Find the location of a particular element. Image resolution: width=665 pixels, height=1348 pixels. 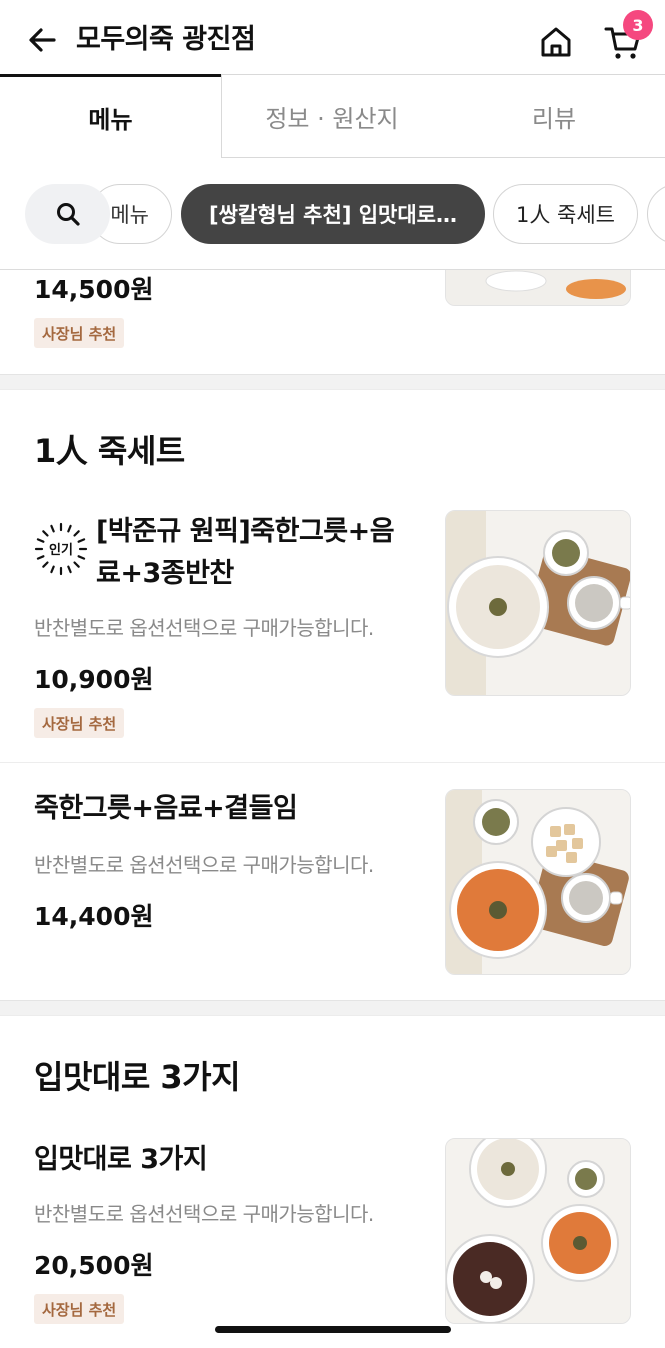

section-title: 1人 죽세트 is located at coordinates (109, 451).